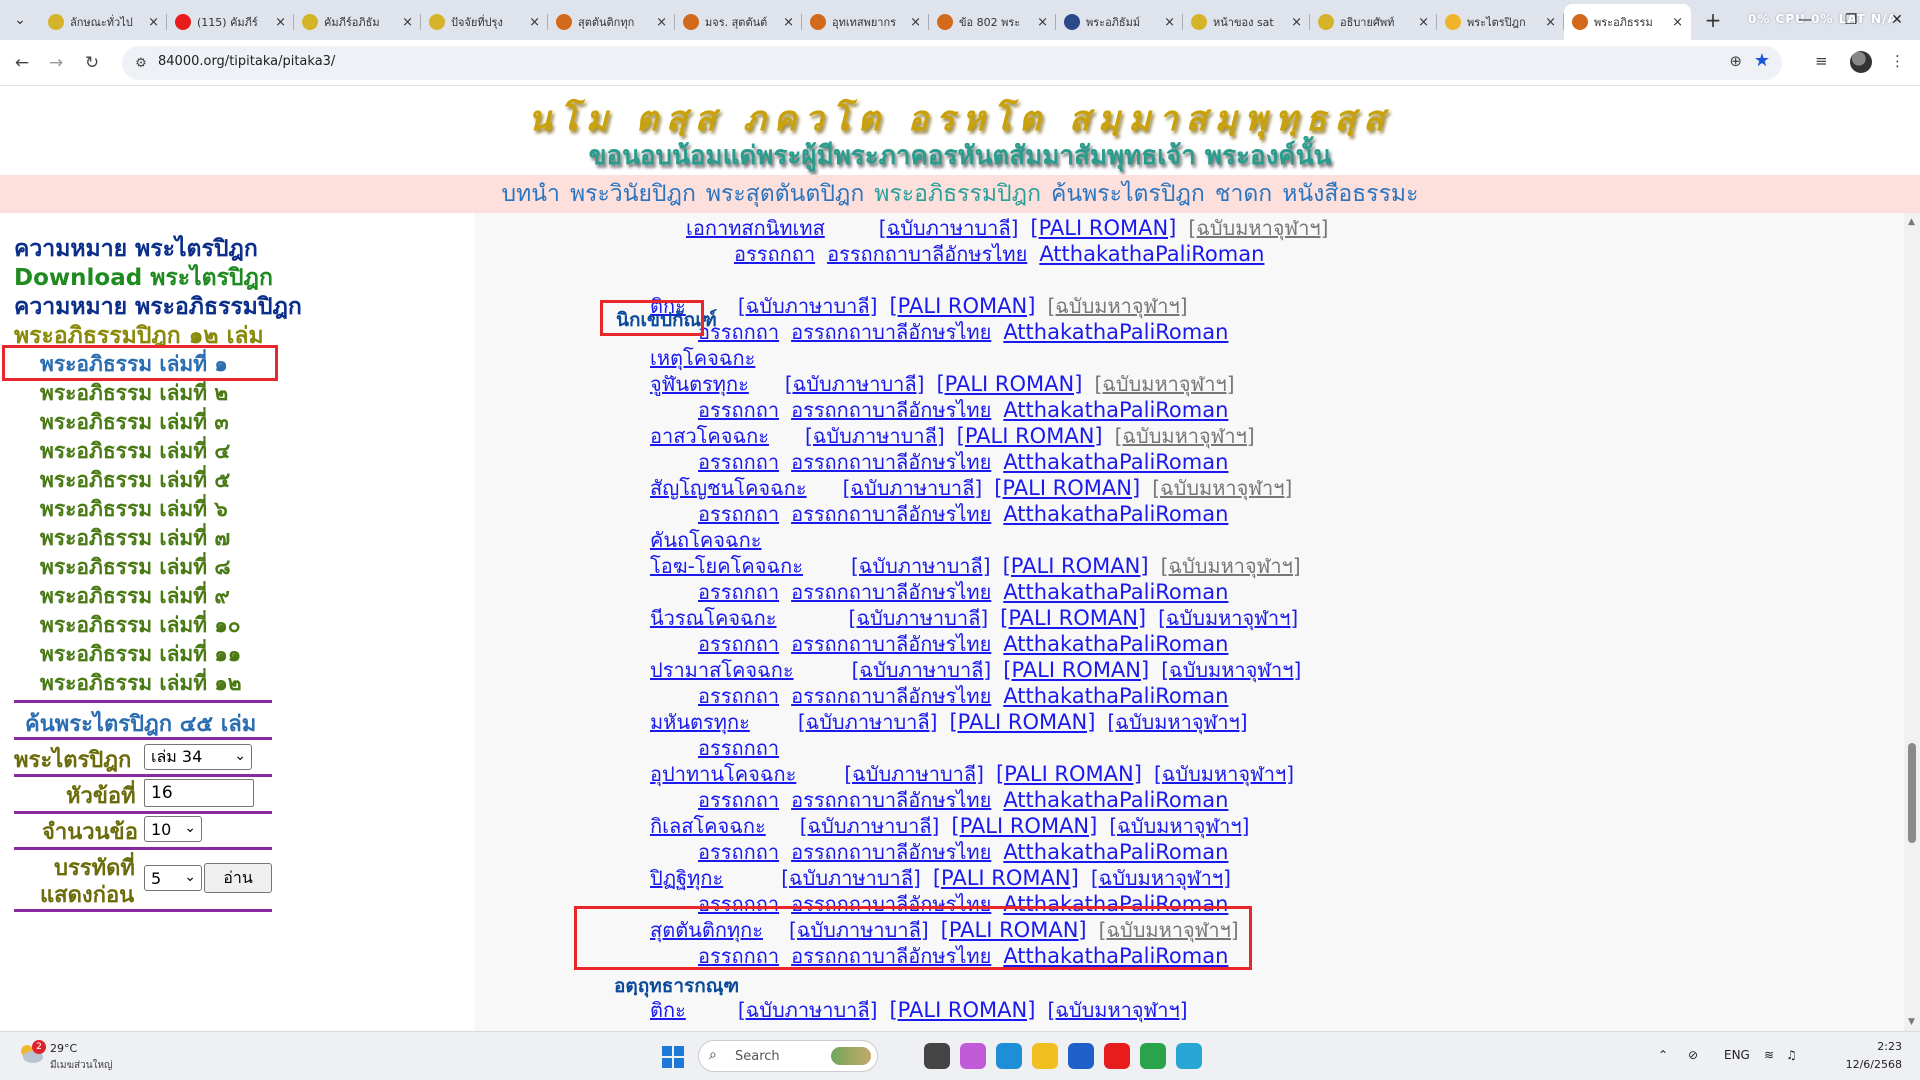 Image resolution: width=1920 pixels, height=1080 pixels. What do you see at coordinates (1791, 1055) in the screenshot?
I see `volume-icon: ♫` at bounding box center [1791, 1055].